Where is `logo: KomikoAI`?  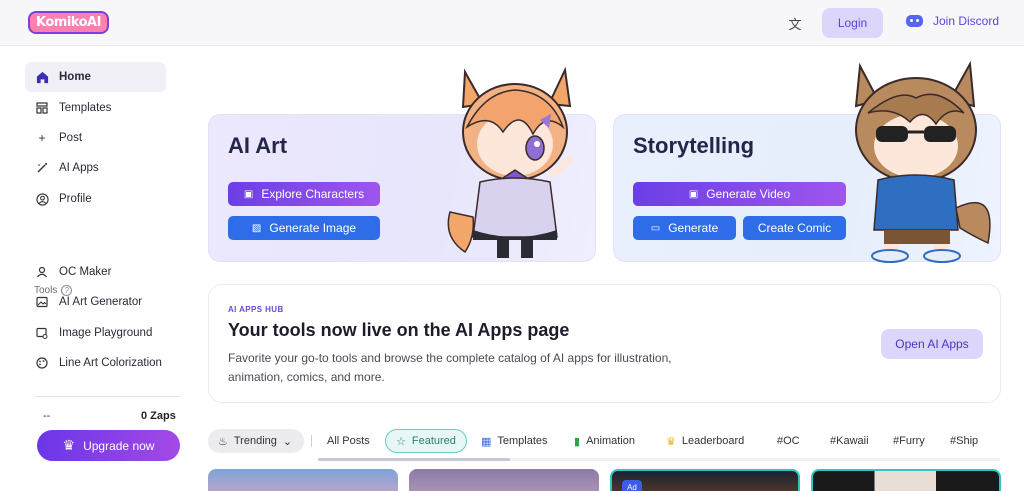
logo: KomikoAI is located at coordinates (68, 22).